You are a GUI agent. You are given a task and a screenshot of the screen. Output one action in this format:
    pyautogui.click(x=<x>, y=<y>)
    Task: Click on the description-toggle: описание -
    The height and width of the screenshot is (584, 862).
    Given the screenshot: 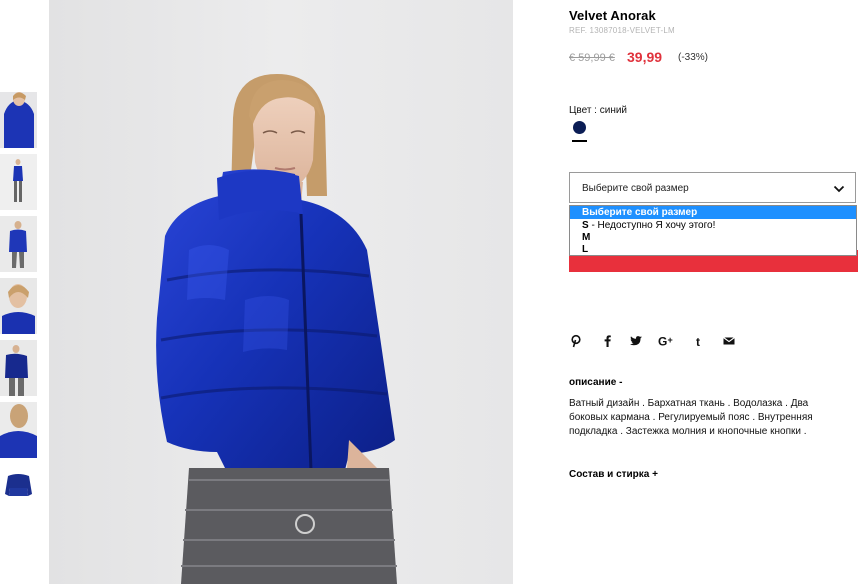 What is the action you would take?
    pyautogui.click(x=595, y=382)
    